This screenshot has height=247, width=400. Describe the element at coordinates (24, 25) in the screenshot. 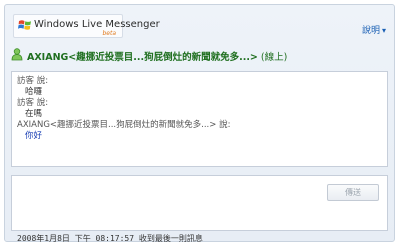

I see `windows-flag-icon` at that location.